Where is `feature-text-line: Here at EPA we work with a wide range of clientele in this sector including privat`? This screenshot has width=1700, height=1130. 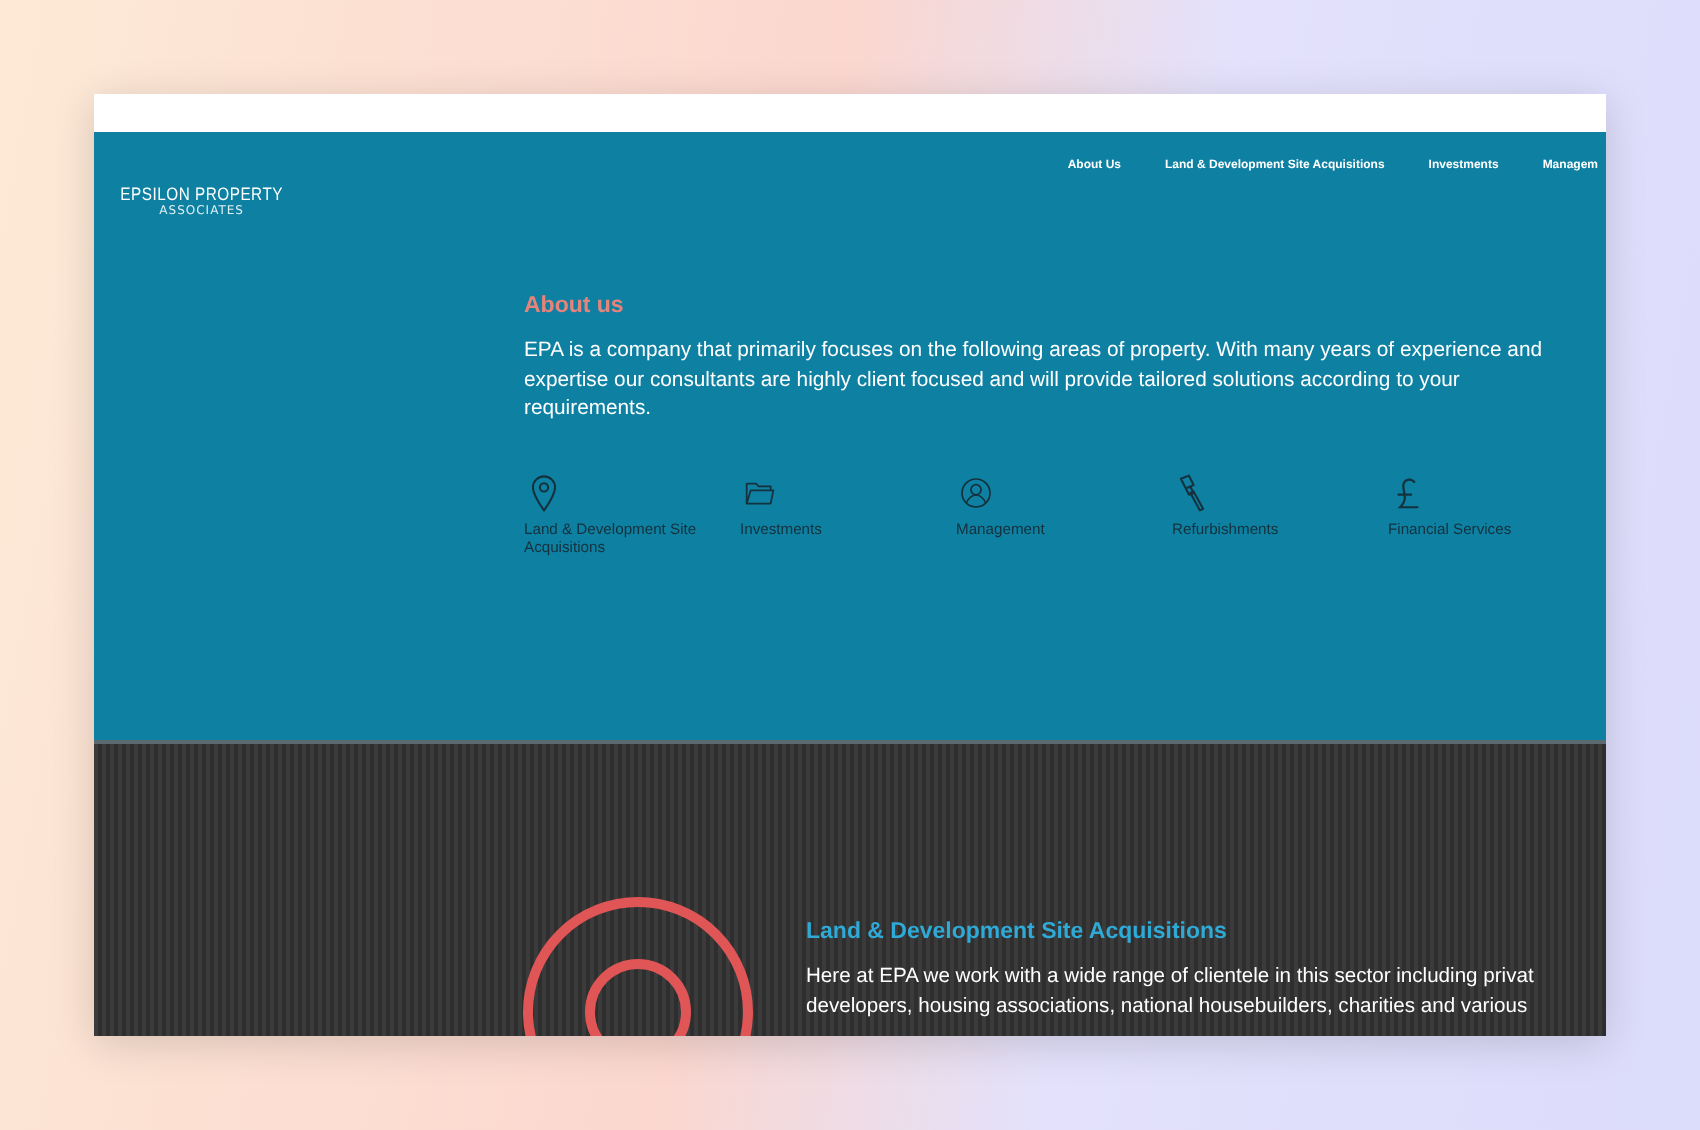
feature-text-line: Here at EPA we work with a wide range of clientele in this sector including privat is located at coordinates (1170, 978).